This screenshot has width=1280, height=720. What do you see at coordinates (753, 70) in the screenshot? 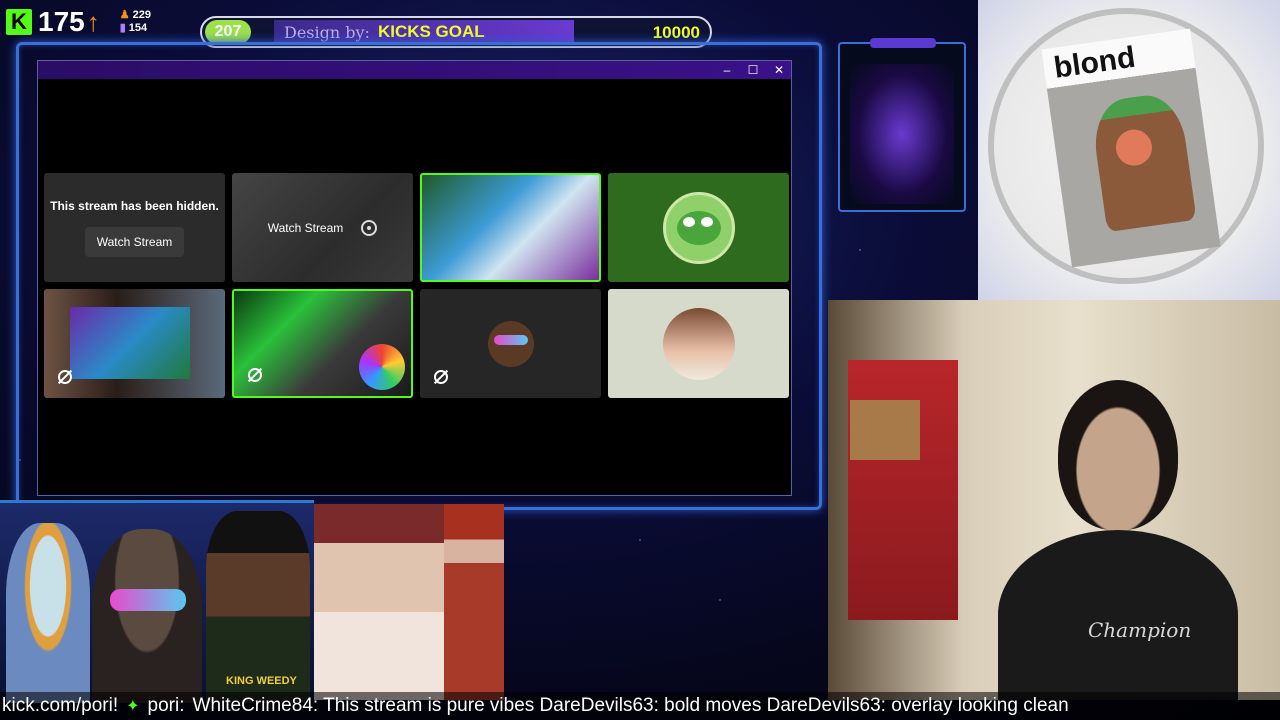
I see `maximize-button: ☐` at bounding box center [753, 70].